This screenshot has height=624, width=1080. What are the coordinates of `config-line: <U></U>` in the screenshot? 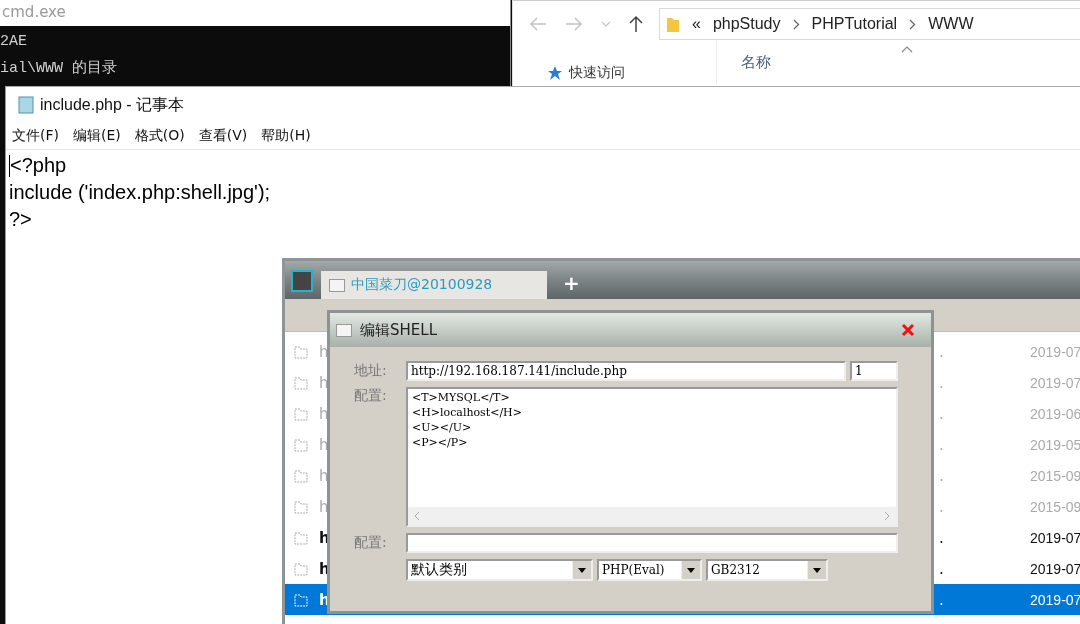 It's located at (442, 427).